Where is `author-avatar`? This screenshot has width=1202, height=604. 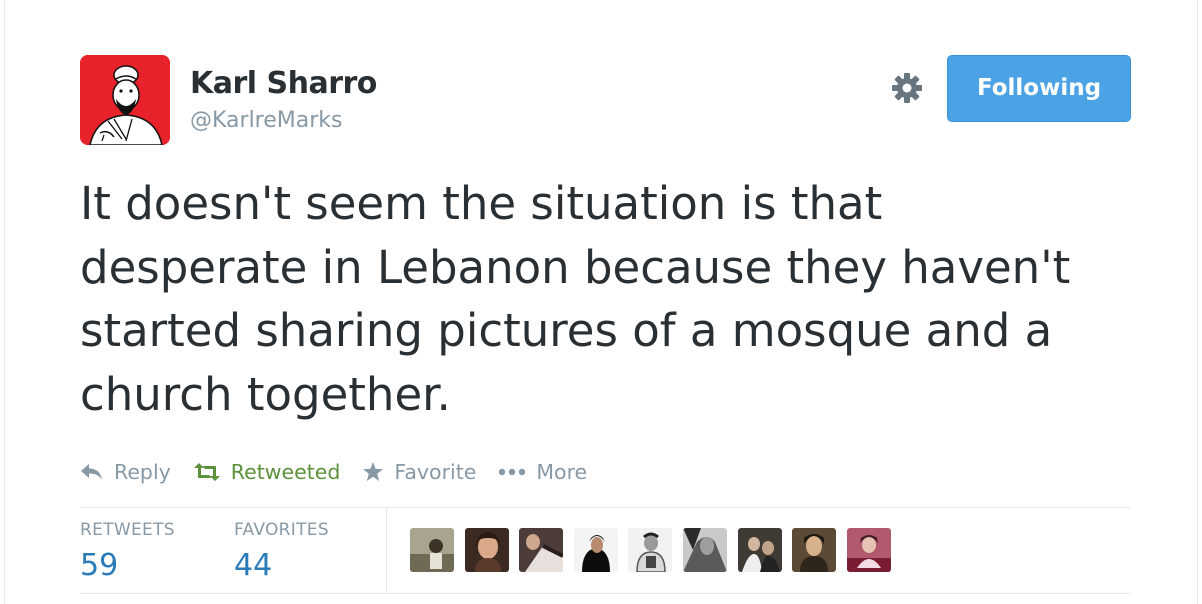 author-avatar is located at coordinates (125, 100).